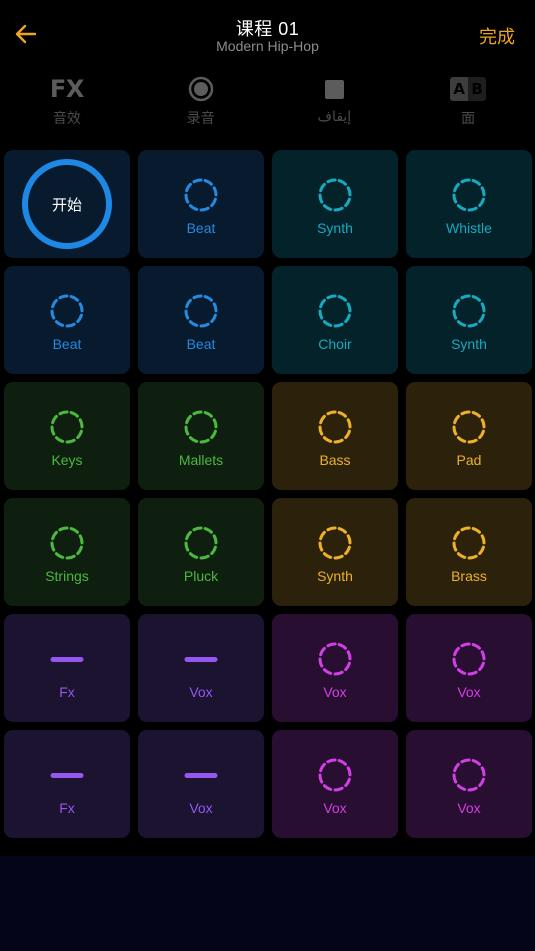  Describe the element at coordinates (335, 105) in the screenshot. I see `stop-button: إيقاف` at that location.